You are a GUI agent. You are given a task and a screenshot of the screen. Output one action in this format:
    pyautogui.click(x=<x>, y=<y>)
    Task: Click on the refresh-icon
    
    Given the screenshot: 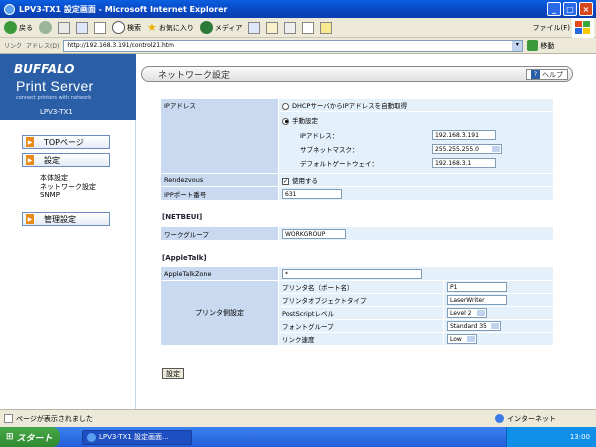 What is the action you would take?
    pyautogui.click(x=82, y=27)
    